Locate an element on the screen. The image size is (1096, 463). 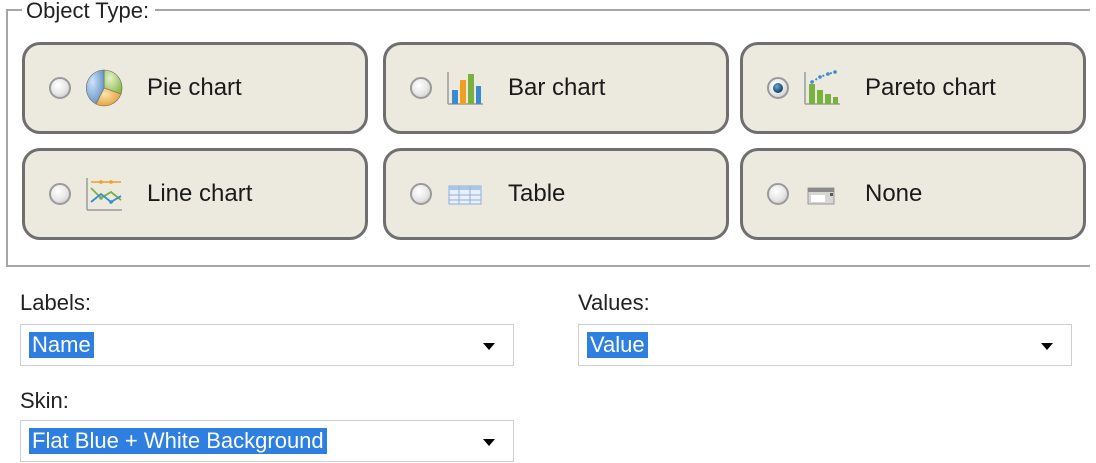
skin-select: Flat Blue + White Background is located at coordinates (267, 441).